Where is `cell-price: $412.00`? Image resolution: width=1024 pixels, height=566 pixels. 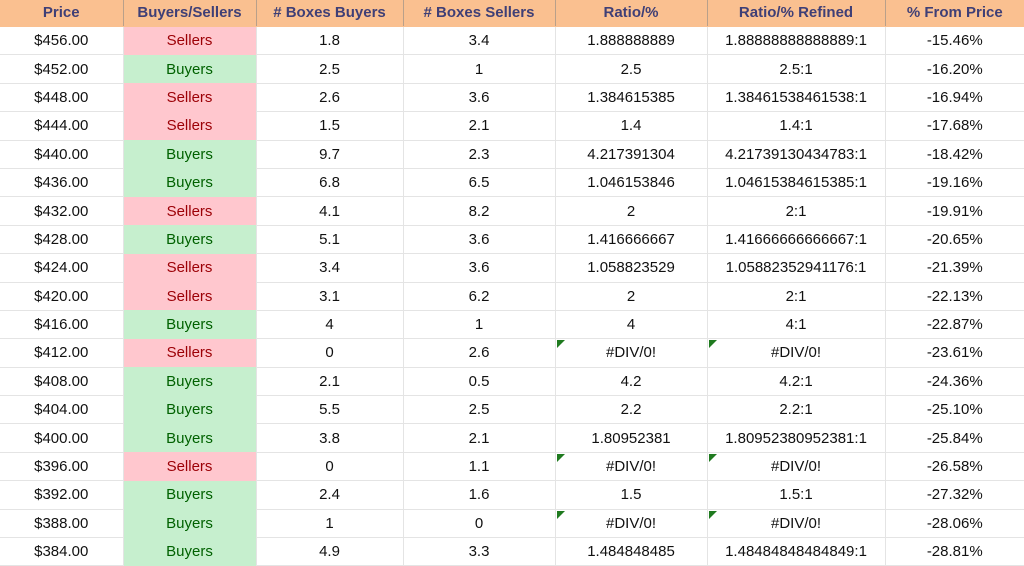 cell-price: $412.00 is located at coordinates (62, 353).